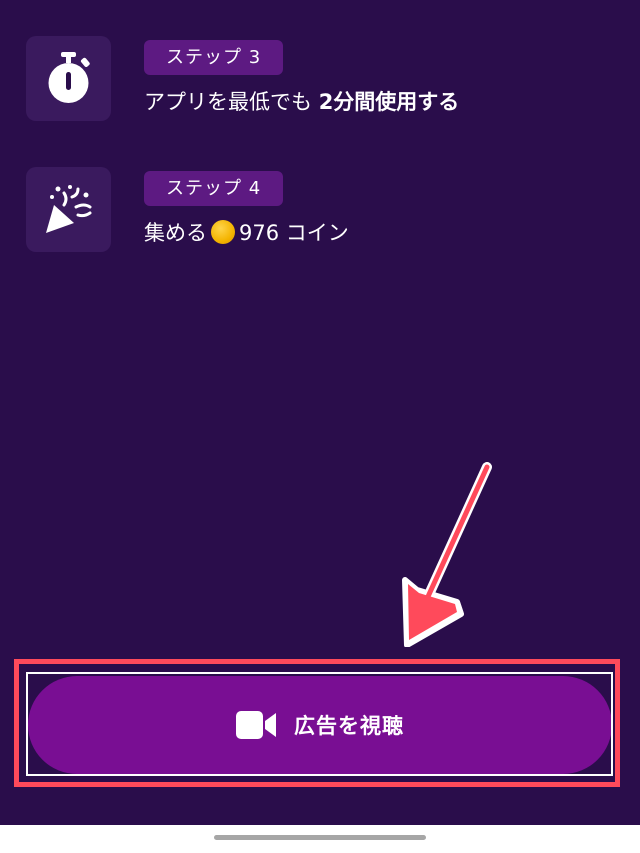 The width and height of the screenshot is (640, 853). I want to click on step-3-text: アプリを最低でも, so click(231, 102).